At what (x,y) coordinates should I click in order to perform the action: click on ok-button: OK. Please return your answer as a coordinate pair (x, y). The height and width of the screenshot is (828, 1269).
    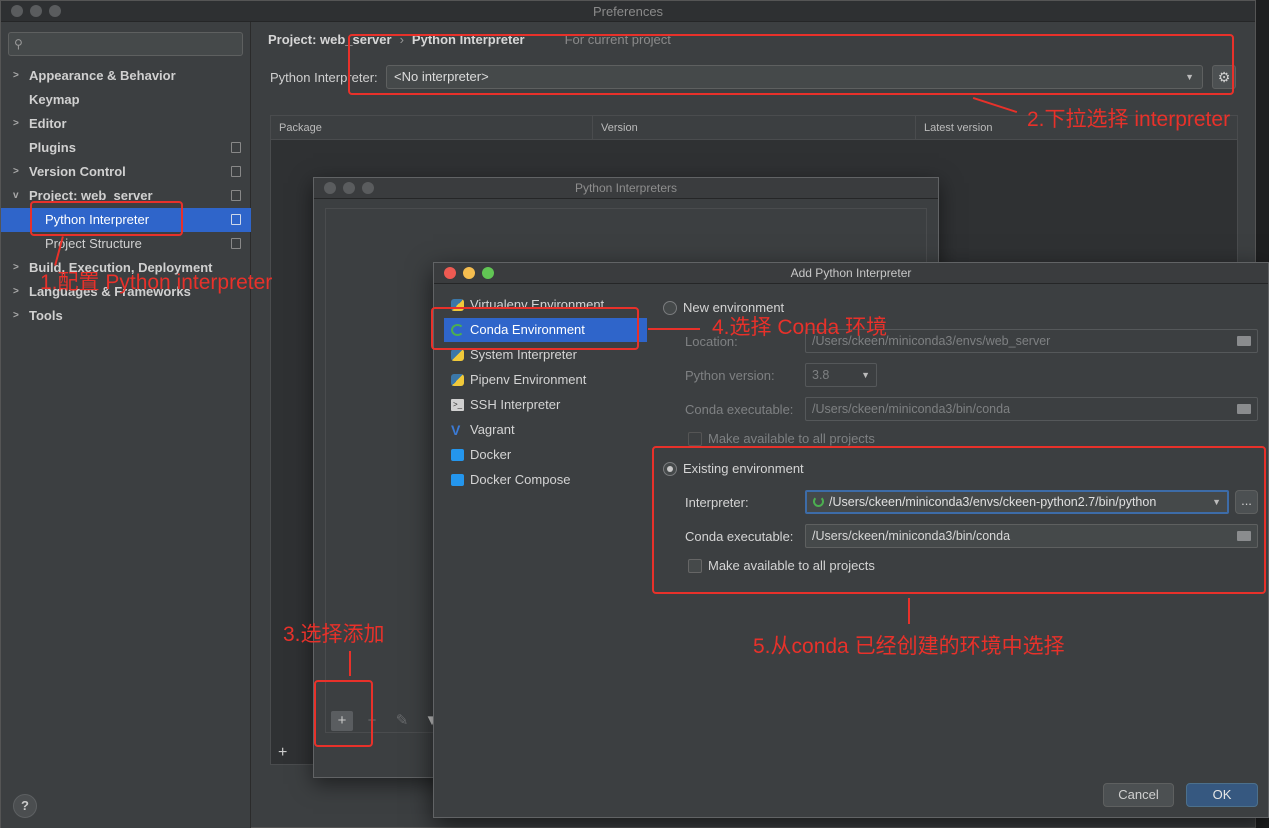
    Looking at the image, I should click on (1222, 795).